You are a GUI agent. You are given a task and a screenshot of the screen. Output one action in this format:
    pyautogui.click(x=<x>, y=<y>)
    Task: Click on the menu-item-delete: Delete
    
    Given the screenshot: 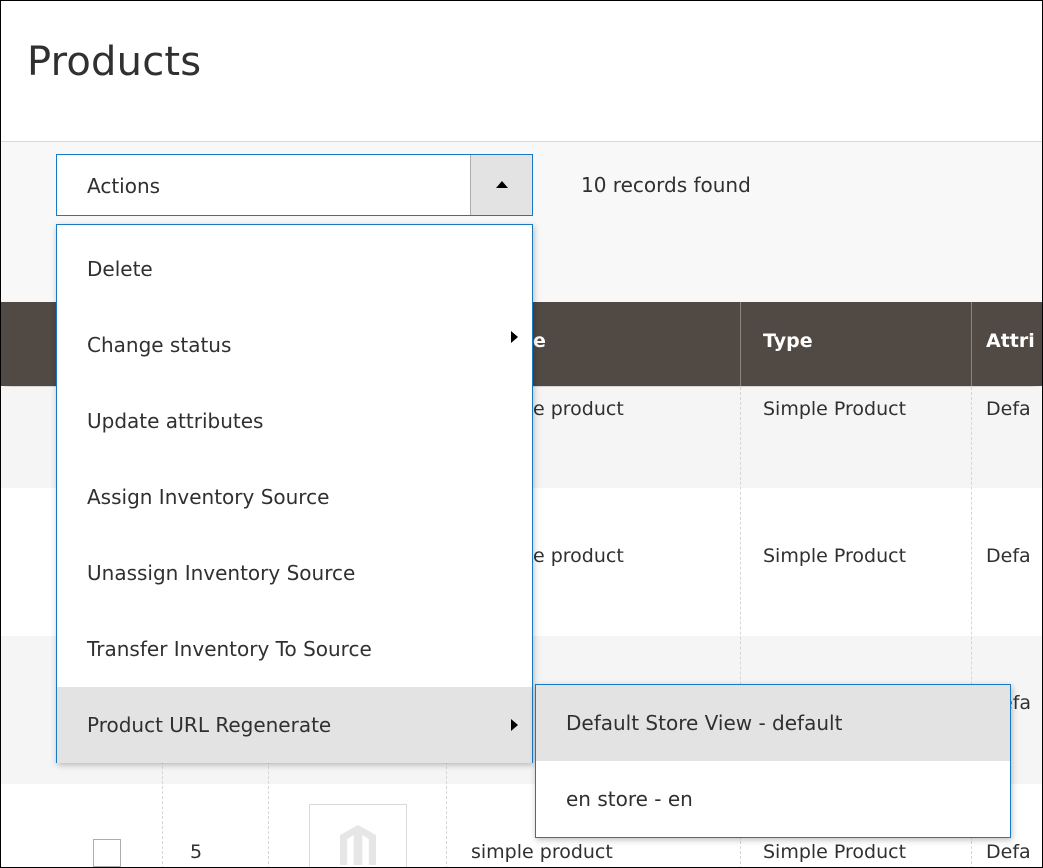 What is the action you would take?
    pyautogui.click(x=294, y=269)
    